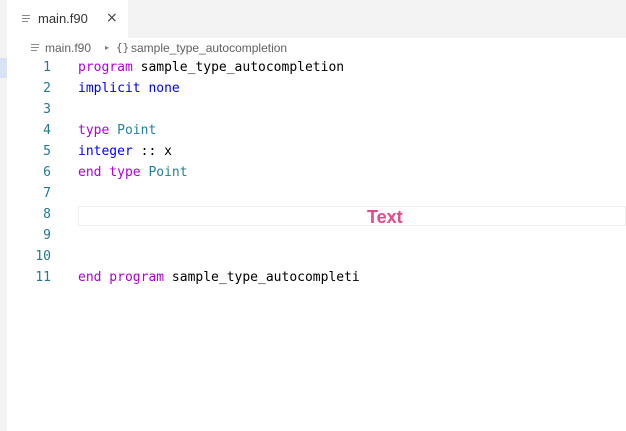 The image size is (626, 431). Describe the element at coordinates (262, 277) in the screenshot. I see `code-token: sample_type_autocompleti` at that location.